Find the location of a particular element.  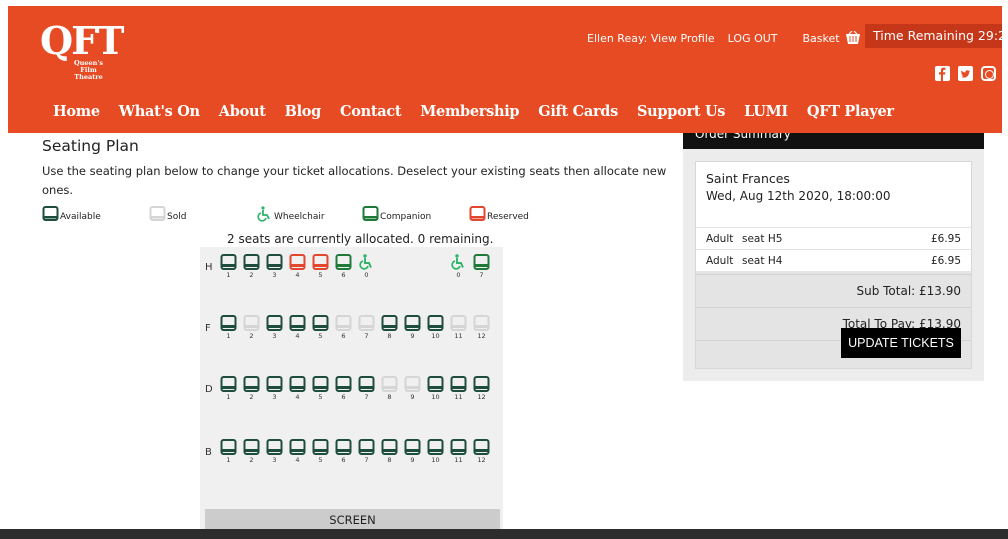

sub-total: Sub Total: £13.90 is located at coordinates (908, 291).